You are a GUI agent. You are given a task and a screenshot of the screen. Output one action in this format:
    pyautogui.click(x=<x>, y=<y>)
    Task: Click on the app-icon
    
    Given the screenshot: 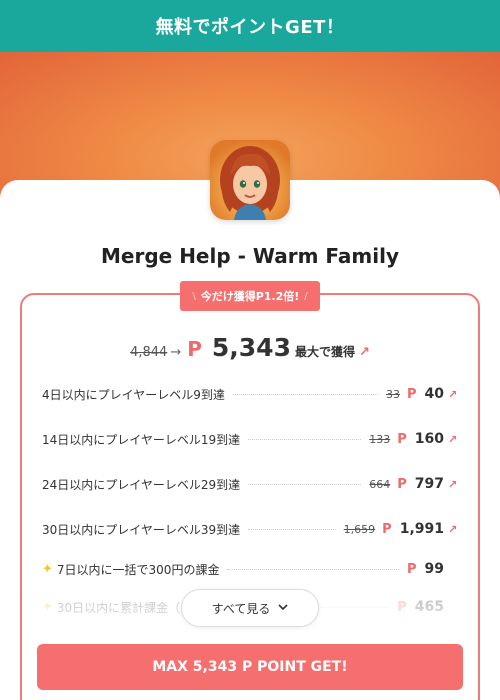 What is the action you would take?
    pyautogui.click(x=250, y=180)
    